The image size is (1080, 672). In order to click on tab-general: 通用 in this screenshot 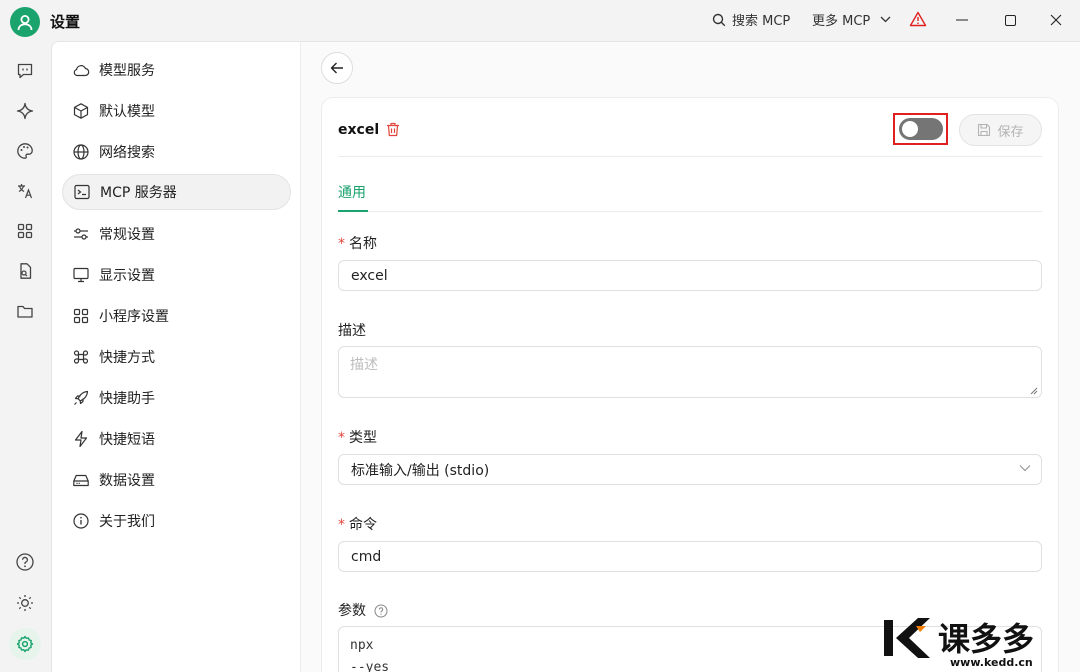, I will do `click(352, 192)`.